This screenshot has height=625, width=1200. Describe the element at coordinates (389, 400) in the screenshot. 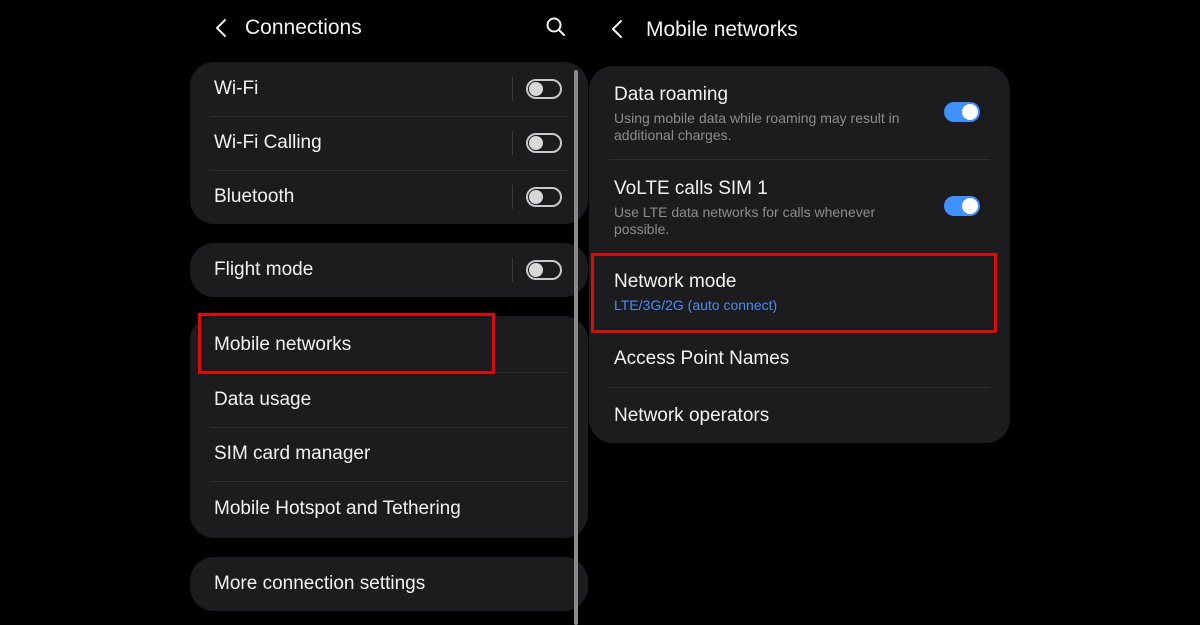

I see `data-usage-row: Data usage` at that location.